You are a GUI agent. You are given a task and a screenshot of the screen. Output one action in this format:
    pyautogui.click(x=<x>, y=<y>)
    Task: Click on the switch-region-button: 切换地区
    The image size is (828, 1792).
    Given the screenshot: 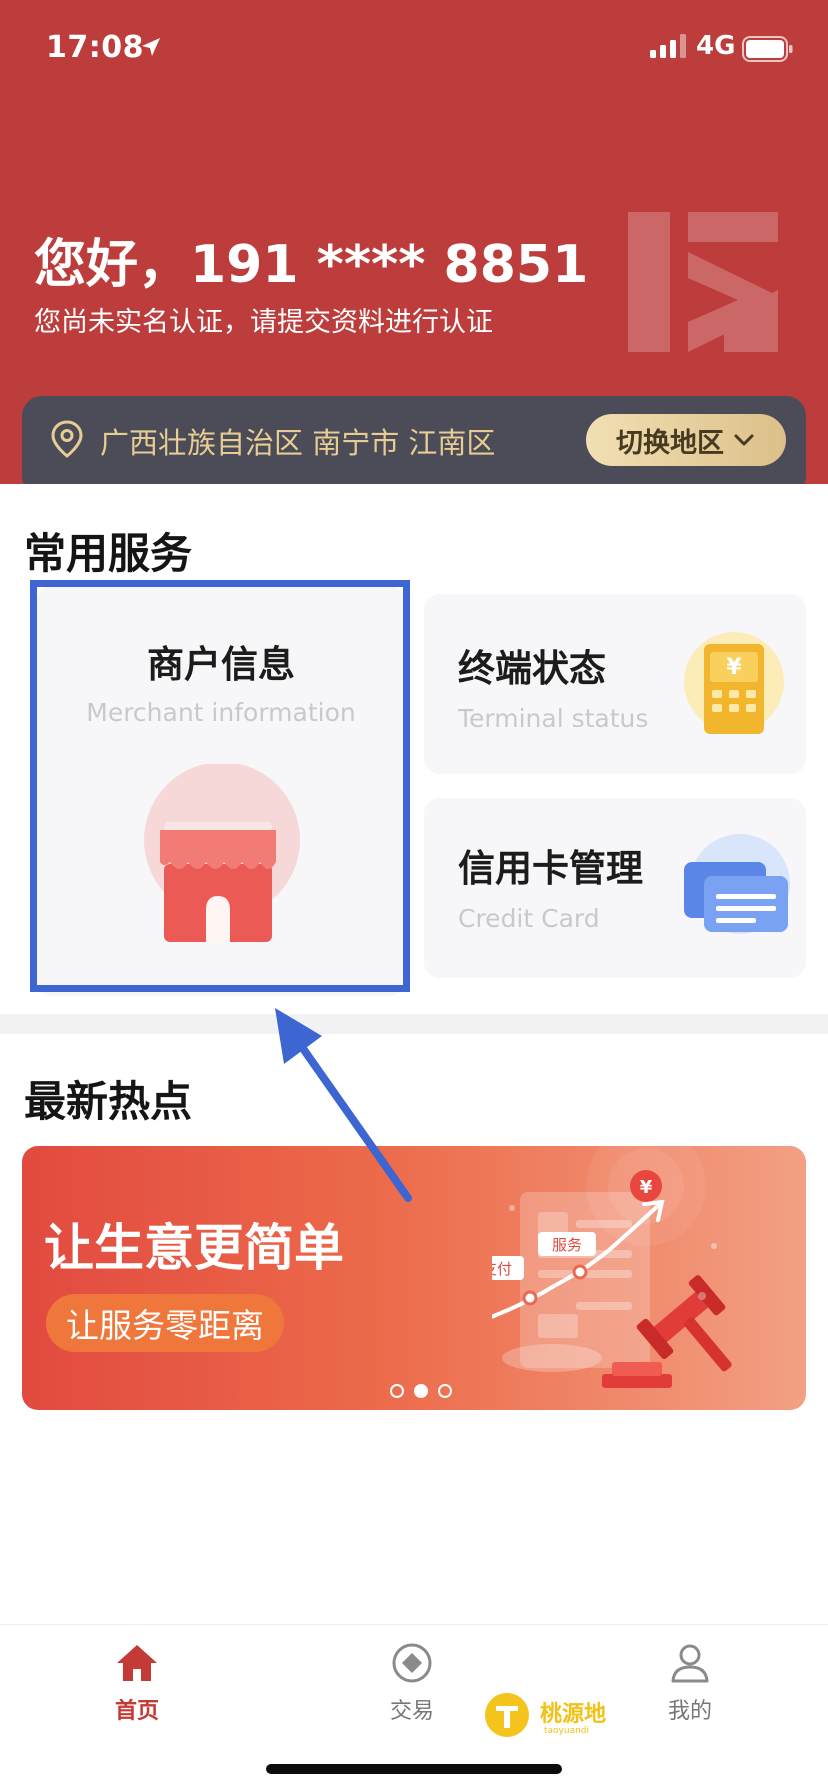 What is the action you would take?
    pyautogui.click(x=686, y=440)
    